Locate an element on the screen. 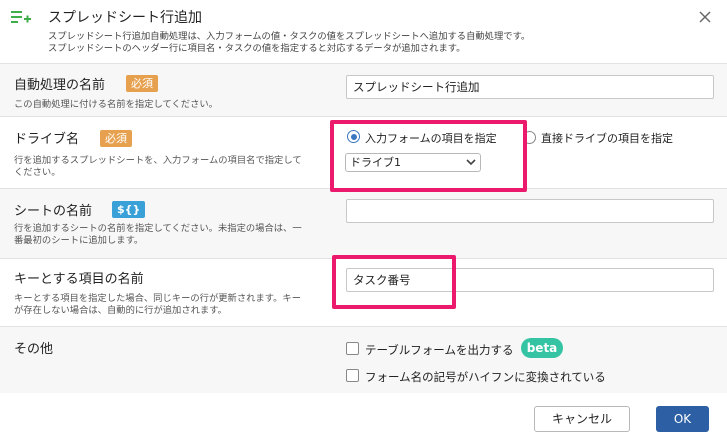 This screenshot has height=447, width=727. drive-select-value: ドライブ1 is located at coordinates (375, 162).